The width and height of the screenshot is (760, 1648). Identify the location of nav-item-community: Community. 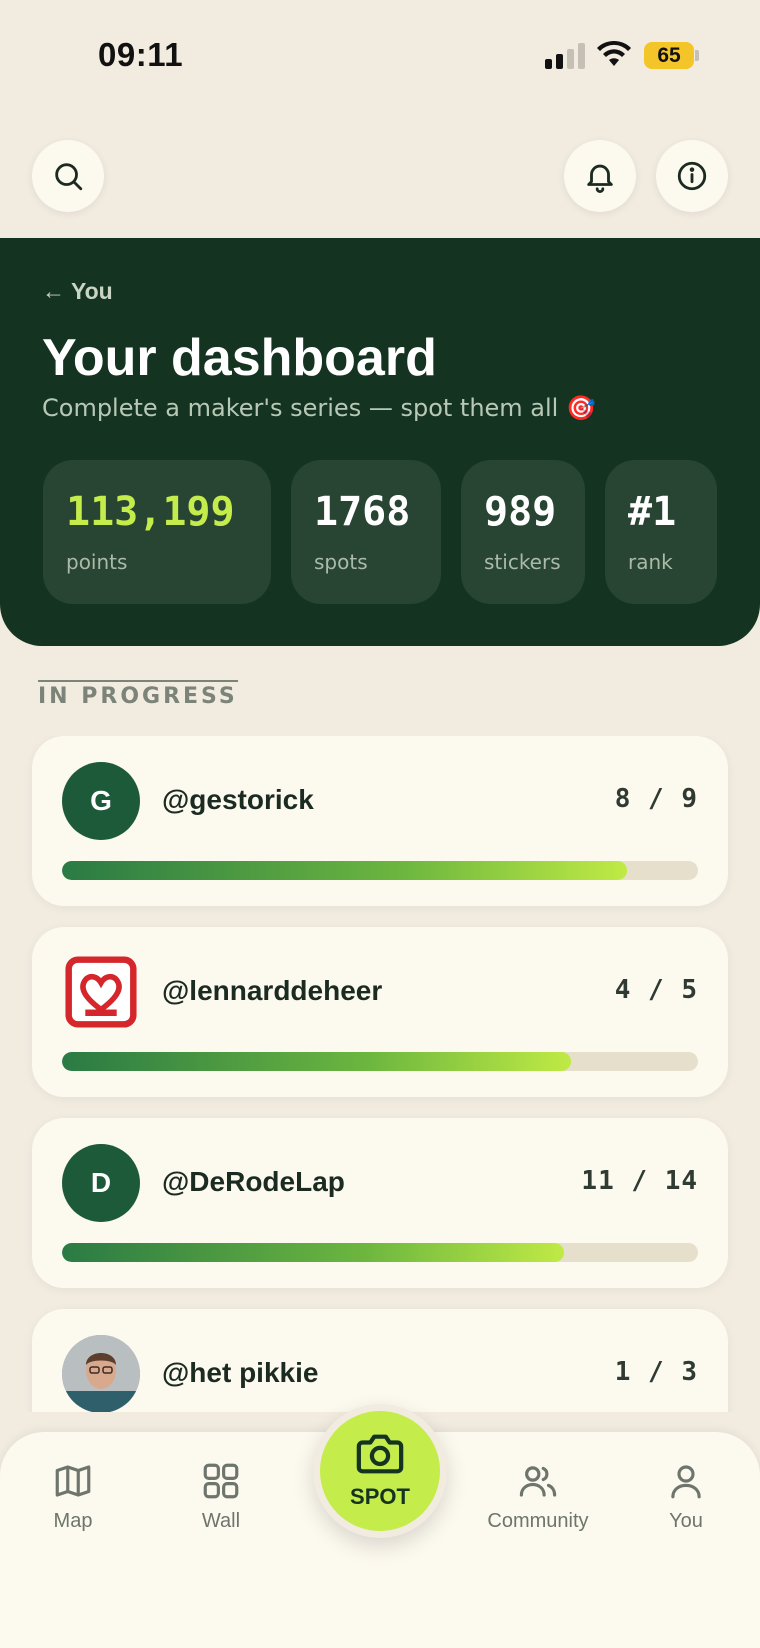
(538, 1496).